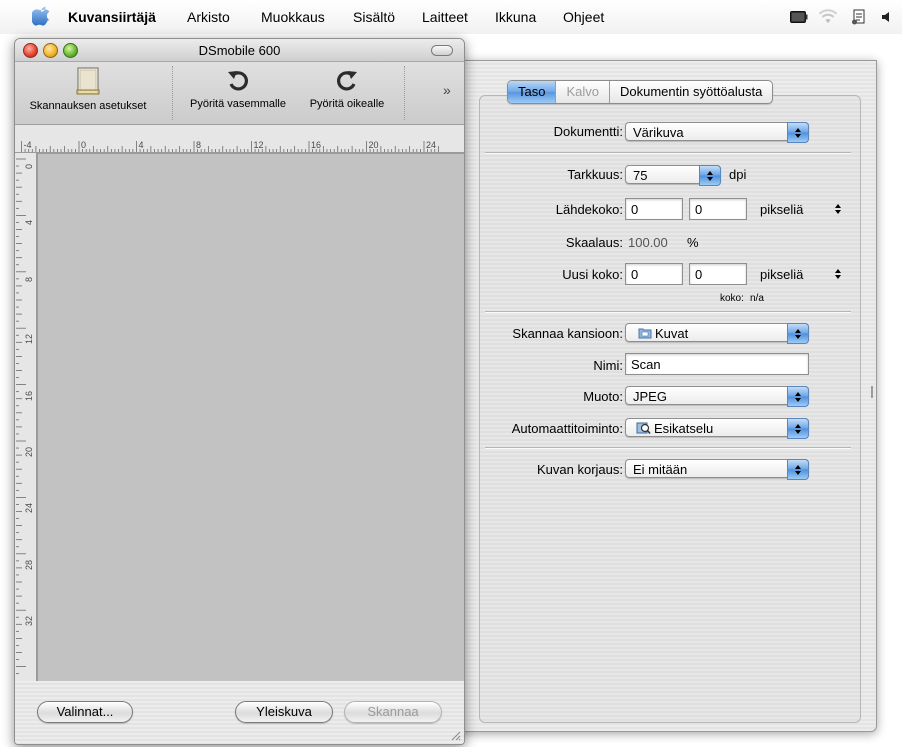 The height and width of the screenshot is (747, 902). I want to click on menu-muokkaus: Muokkaus, so click(293, 17).